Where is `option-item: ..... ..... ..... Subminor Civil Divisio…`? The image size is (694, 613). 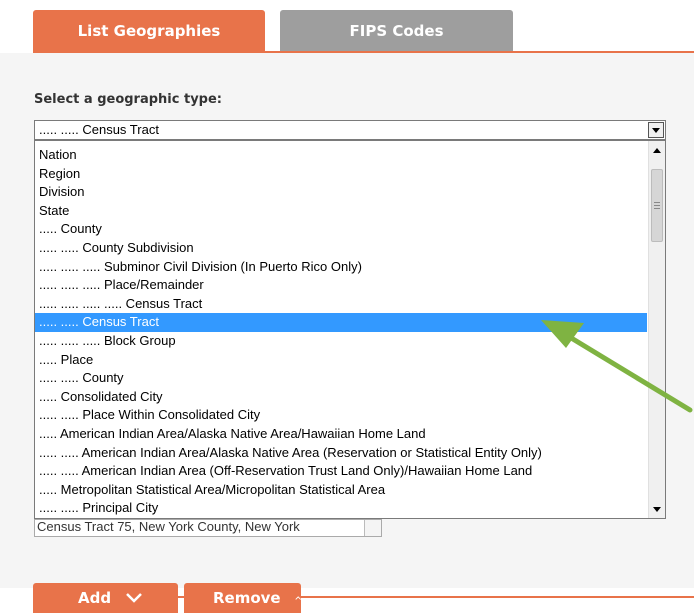 option-item: ..... ..... ..... Subminor Civil Divisio… is located at coordinates (341, 267).